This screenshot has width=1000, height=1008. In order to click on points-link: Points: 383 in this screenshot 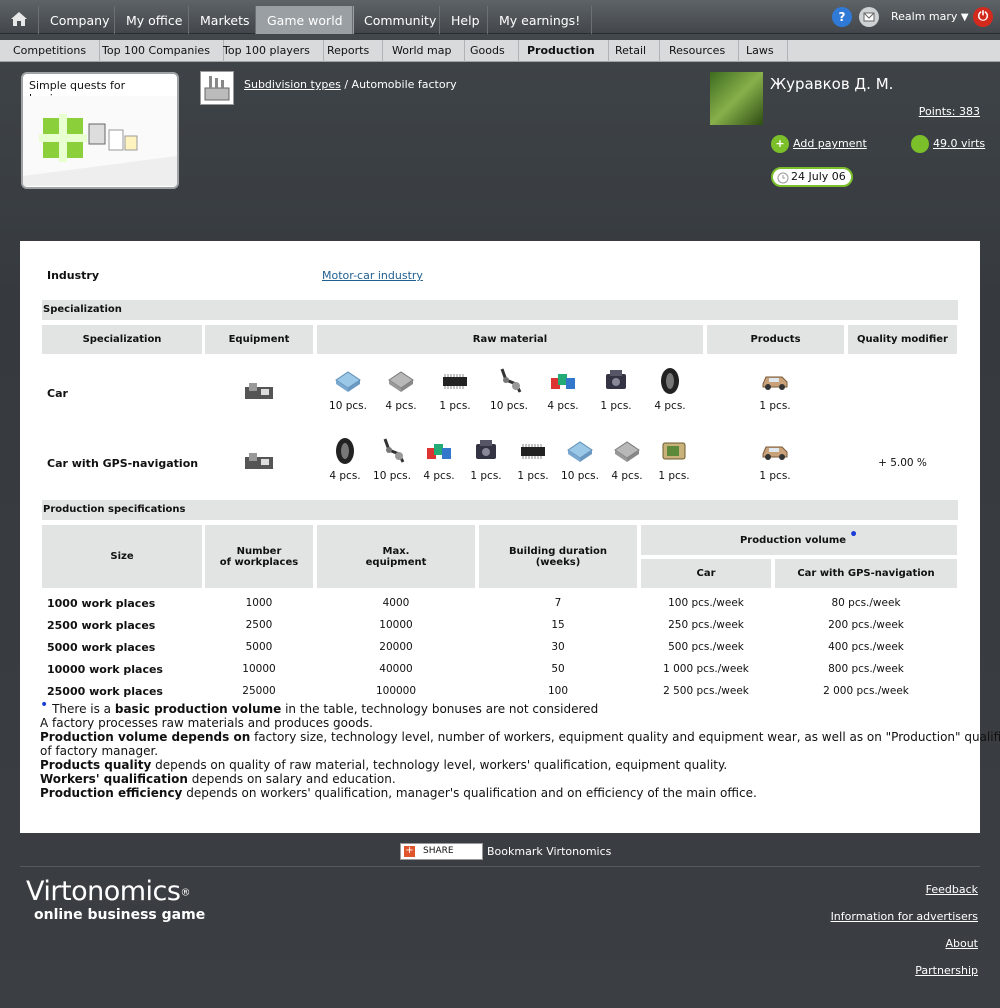, I will do `click(949, 111)`.